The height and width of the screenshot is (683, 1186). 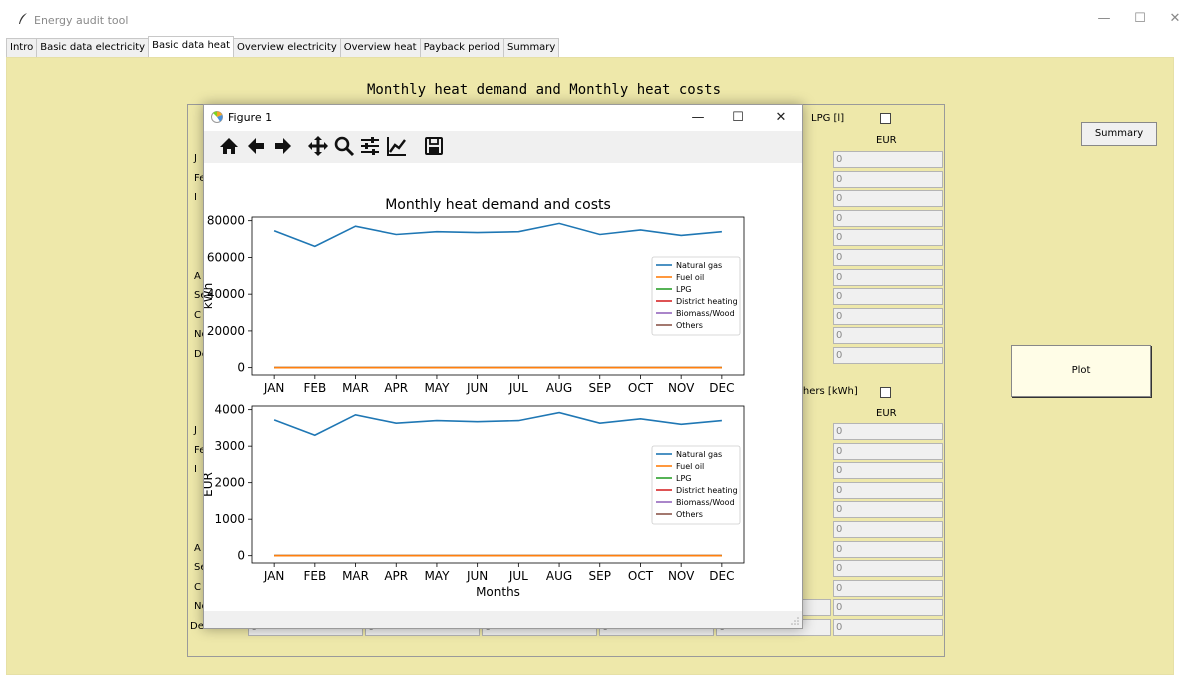 I want to click on figure-close-button: ✕, so click(x=781, y=118).